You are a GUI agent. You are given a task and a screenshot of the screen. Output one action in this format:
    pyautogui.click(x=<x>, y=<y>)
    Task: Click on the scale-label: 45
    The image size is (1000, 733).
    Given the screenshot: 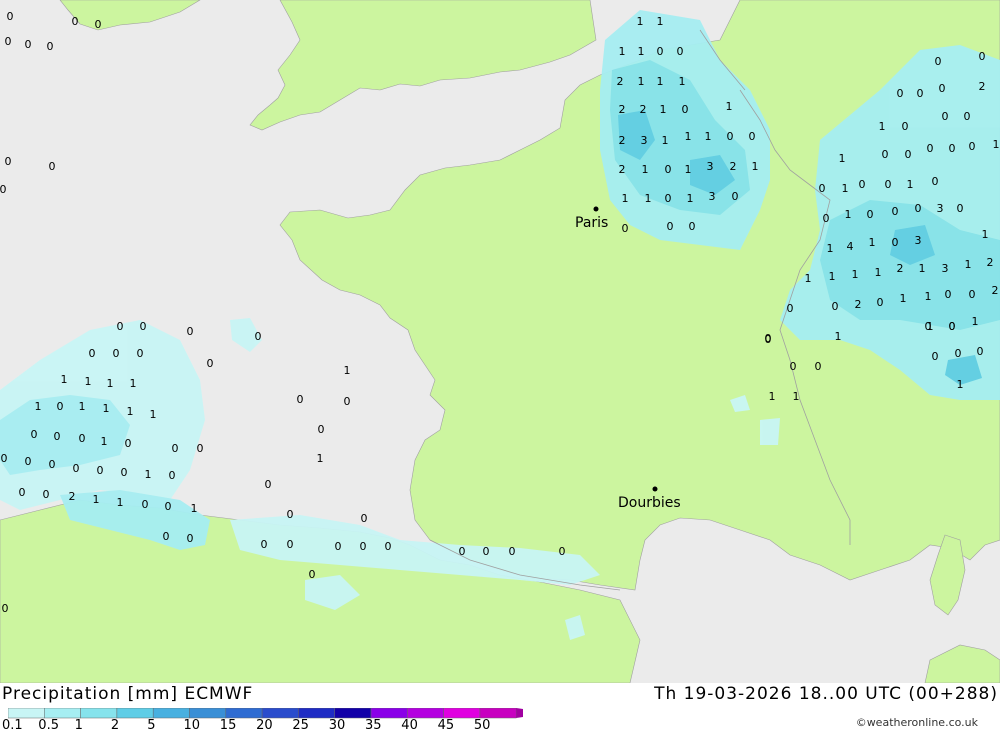 What is the action you would take?
    pyautogui.click(x=446, y=725)
    